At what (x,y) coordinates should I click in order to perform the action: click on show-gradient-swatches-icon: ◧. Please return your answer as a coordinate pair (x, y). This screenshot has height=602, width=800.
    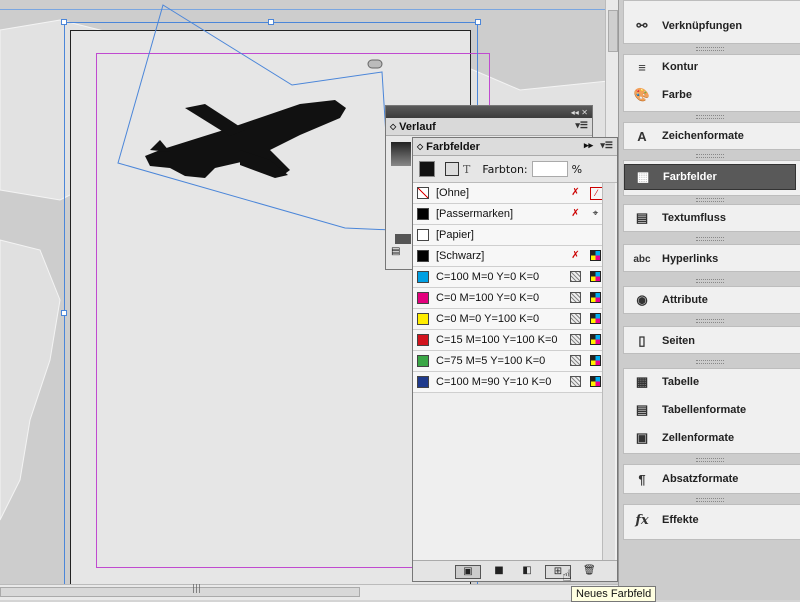
    Looking at the image, I should click on (527, 571).